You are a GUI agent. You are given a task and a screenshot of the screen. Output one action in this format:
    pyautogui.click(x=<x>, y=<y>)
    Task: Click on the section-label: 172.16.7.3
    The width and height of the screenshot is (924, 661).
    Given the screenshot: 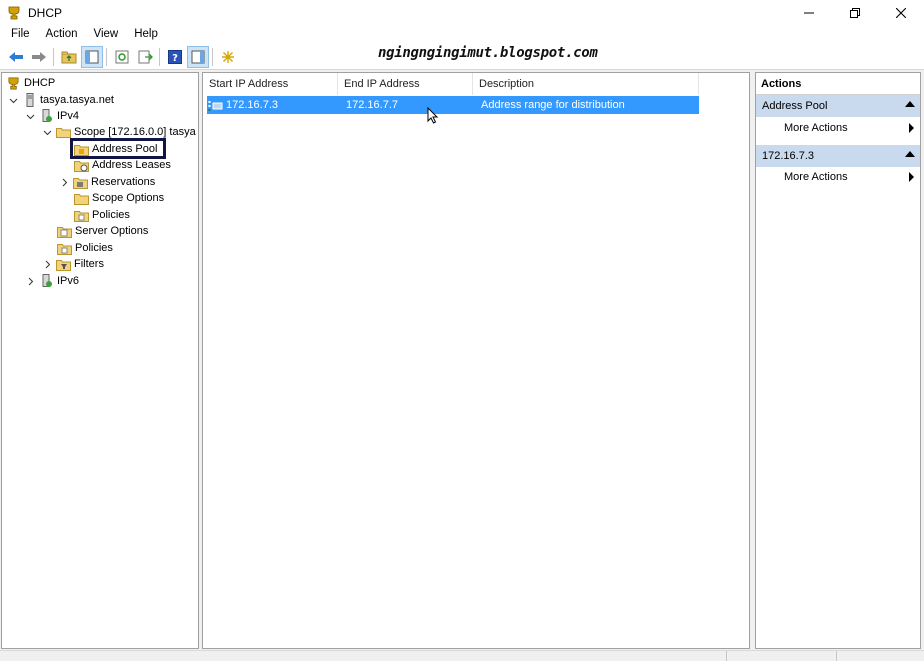 What is the action you would take?
    pyautogui.click(x=788, y=156)
    